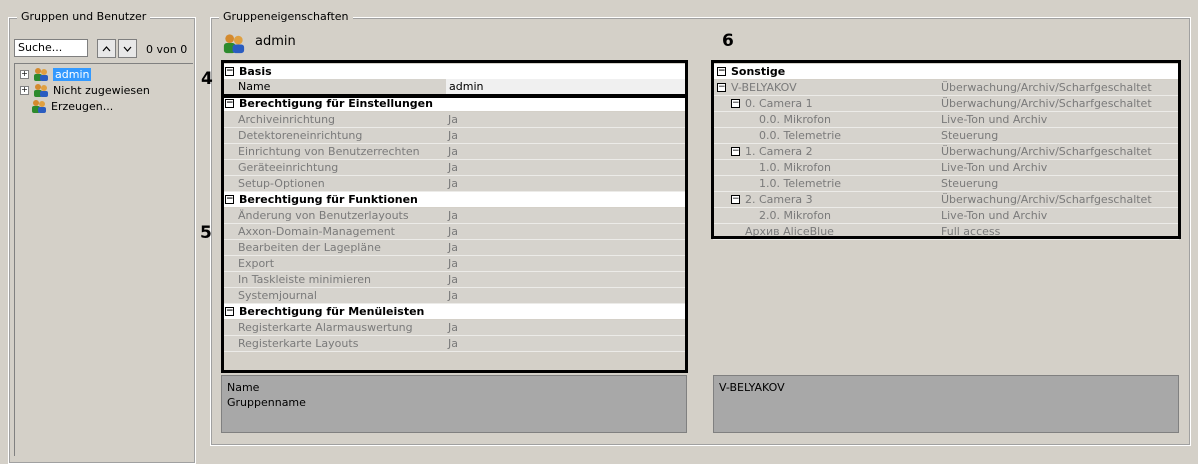 This screenshot has height=464, width=1198. Describe the element at coordinates (243, 387) in the screenshot. I see `description-title: Name` at that location.